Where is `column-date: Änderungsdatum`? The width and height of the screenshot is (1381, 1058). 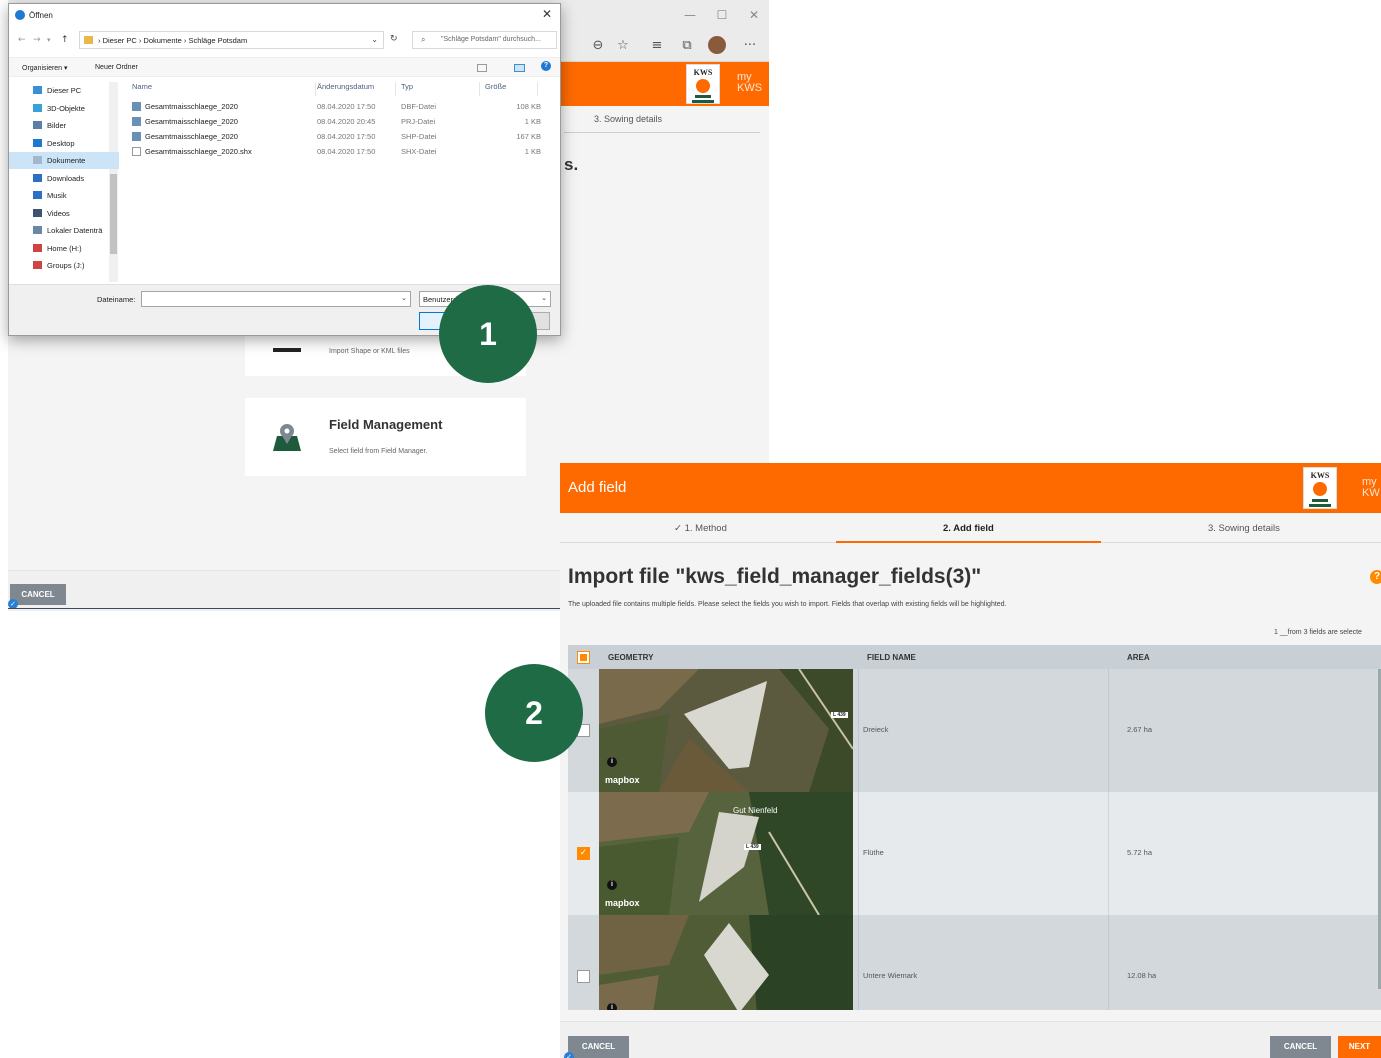 column-date: Änderungsdatum is located at coordinates (345, 86).